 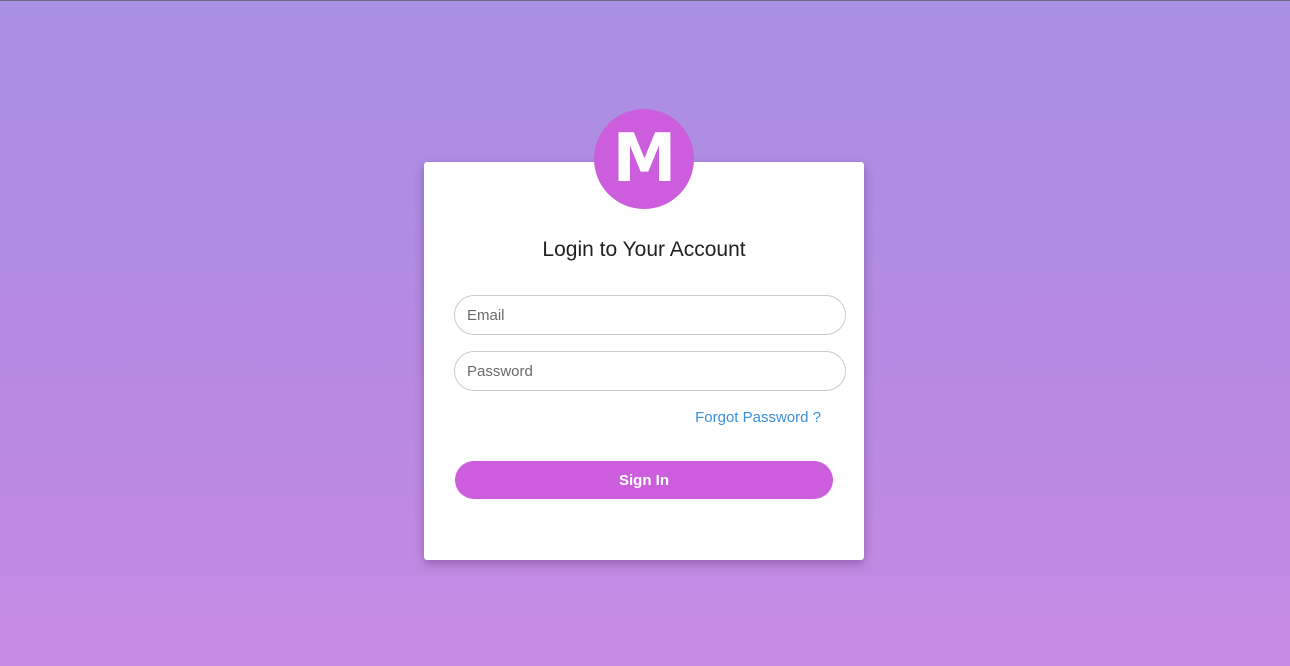 I want to click on logo-letter: M, so click(x=644, y=159).